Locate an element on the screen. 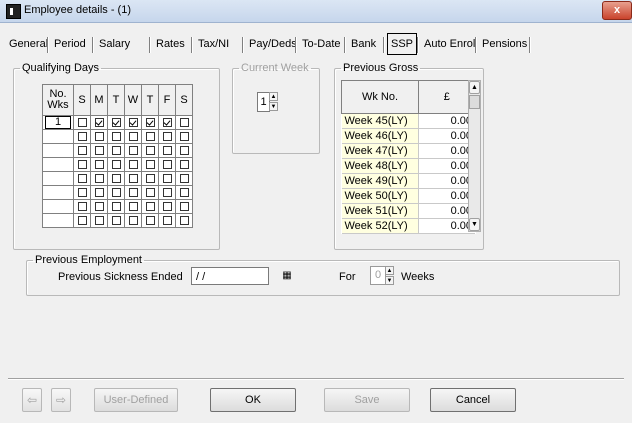 Image resolution: width=632 pixels, height=423 pixels. user-defined-button: User-Defined is located at coordinates (136, 400).